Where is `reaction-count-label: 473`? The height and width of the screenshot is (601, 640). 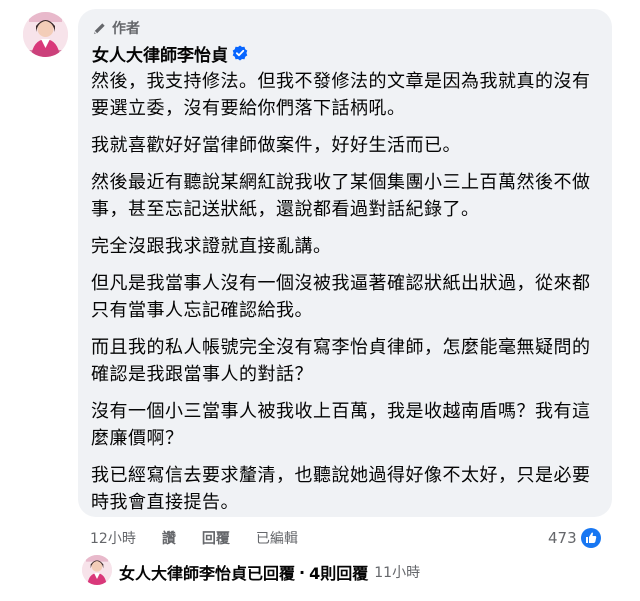
reaction-count-label: 473 is located at coordinates (562, 538).